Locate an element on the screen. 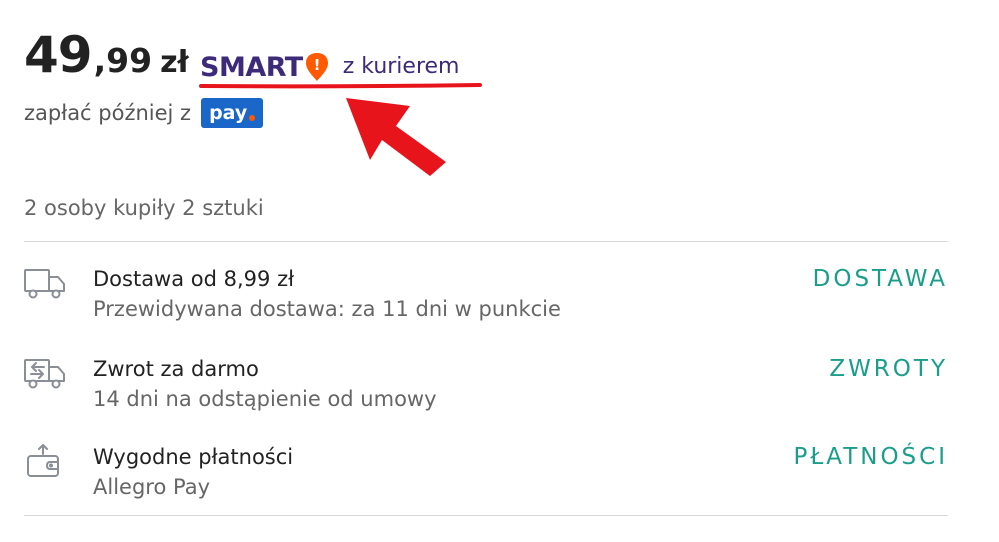 Image resolution: width=999 pixels, height=542 pixels. pay-later-text: zapłać później z is located at coordinates (108, 113).